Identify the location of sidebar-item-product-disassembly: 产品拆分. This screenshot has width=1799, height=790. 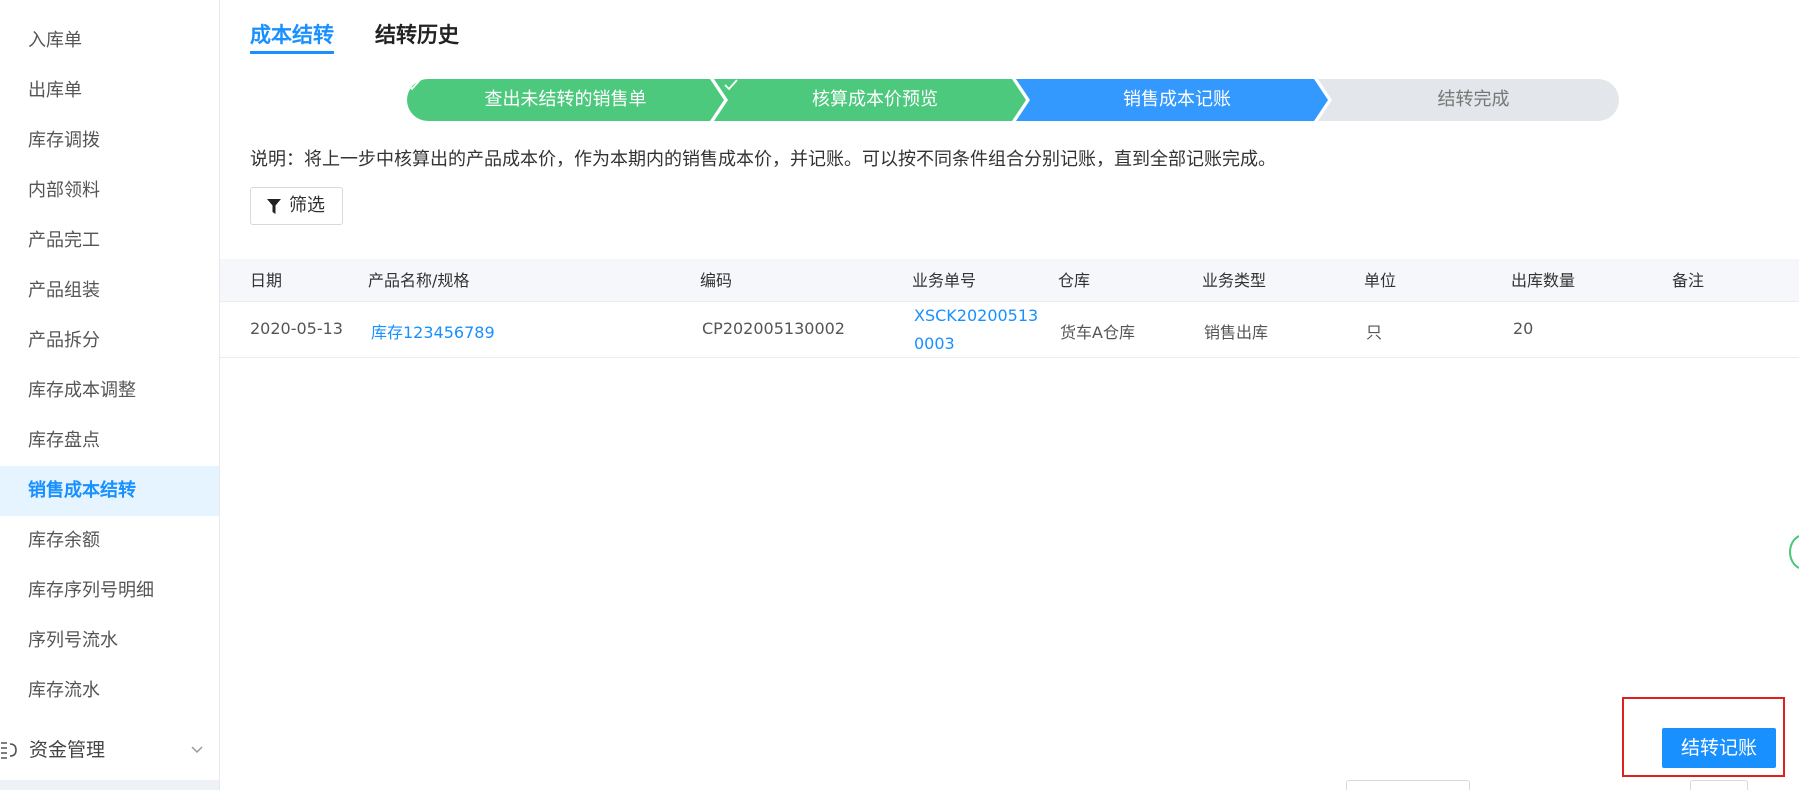
(109, 341).